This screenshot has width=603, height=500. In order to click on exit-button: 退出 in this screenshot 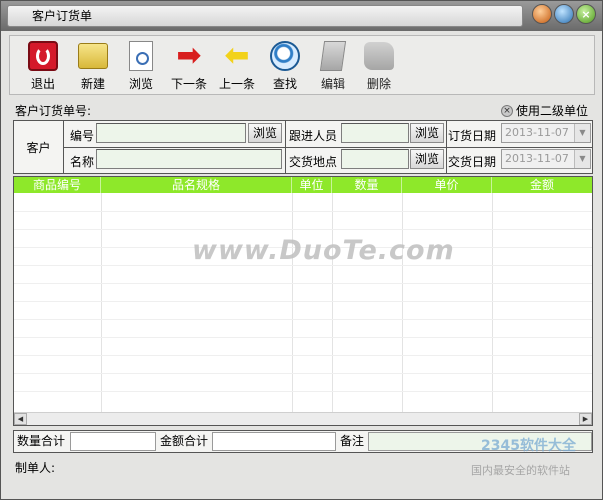, I will do `click(43, 67)`.